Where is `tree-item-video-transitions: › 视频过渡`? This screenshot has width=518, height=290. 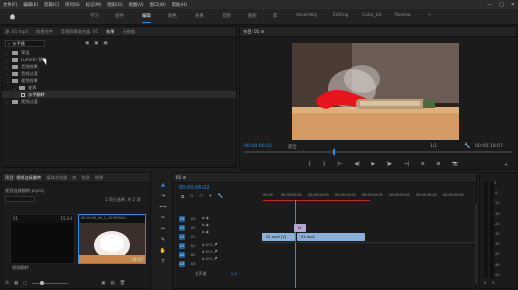 tree-item-video-transitions: › 视频过渡 is located at coordinates (22, 102).